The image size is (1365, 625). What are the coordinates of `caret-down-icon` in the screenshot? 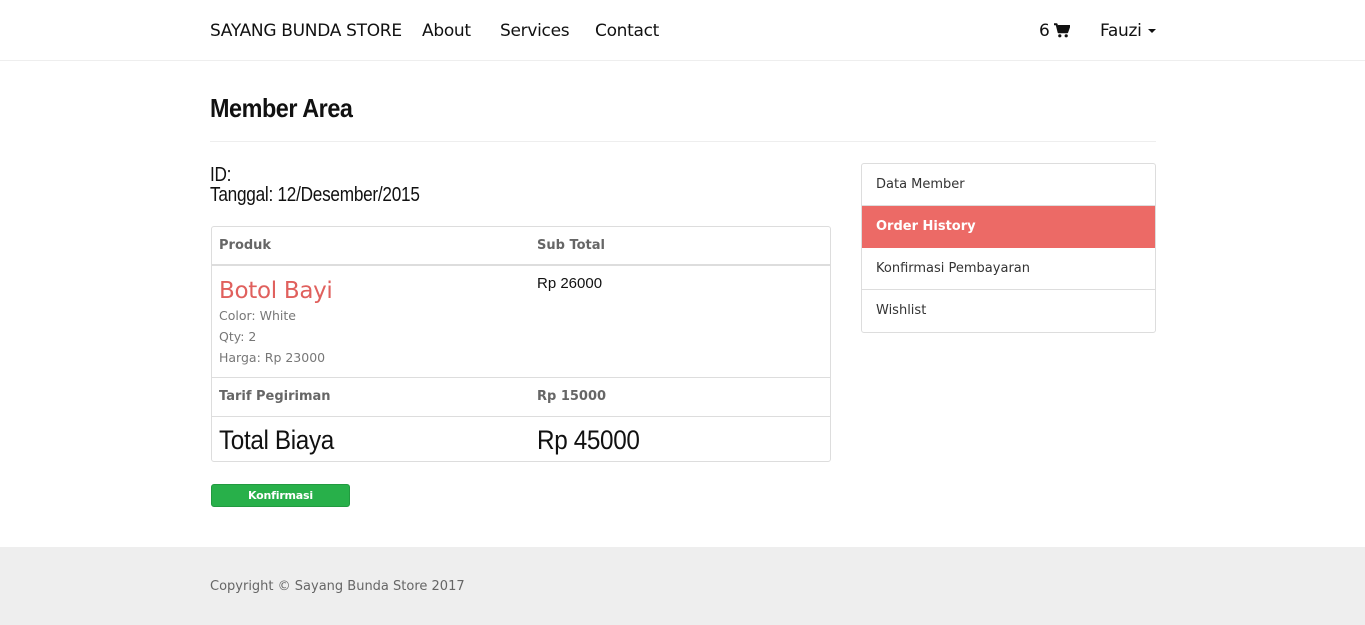 It's located at (1151, 31).